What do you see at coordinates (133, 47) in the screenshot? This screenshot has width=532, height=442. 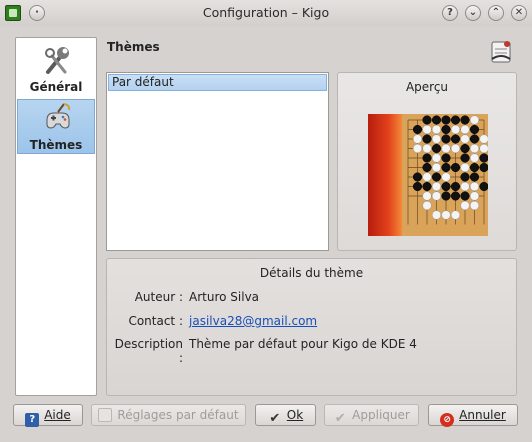 I see `page-title: Thèmes` at bounding box center [133, 47].